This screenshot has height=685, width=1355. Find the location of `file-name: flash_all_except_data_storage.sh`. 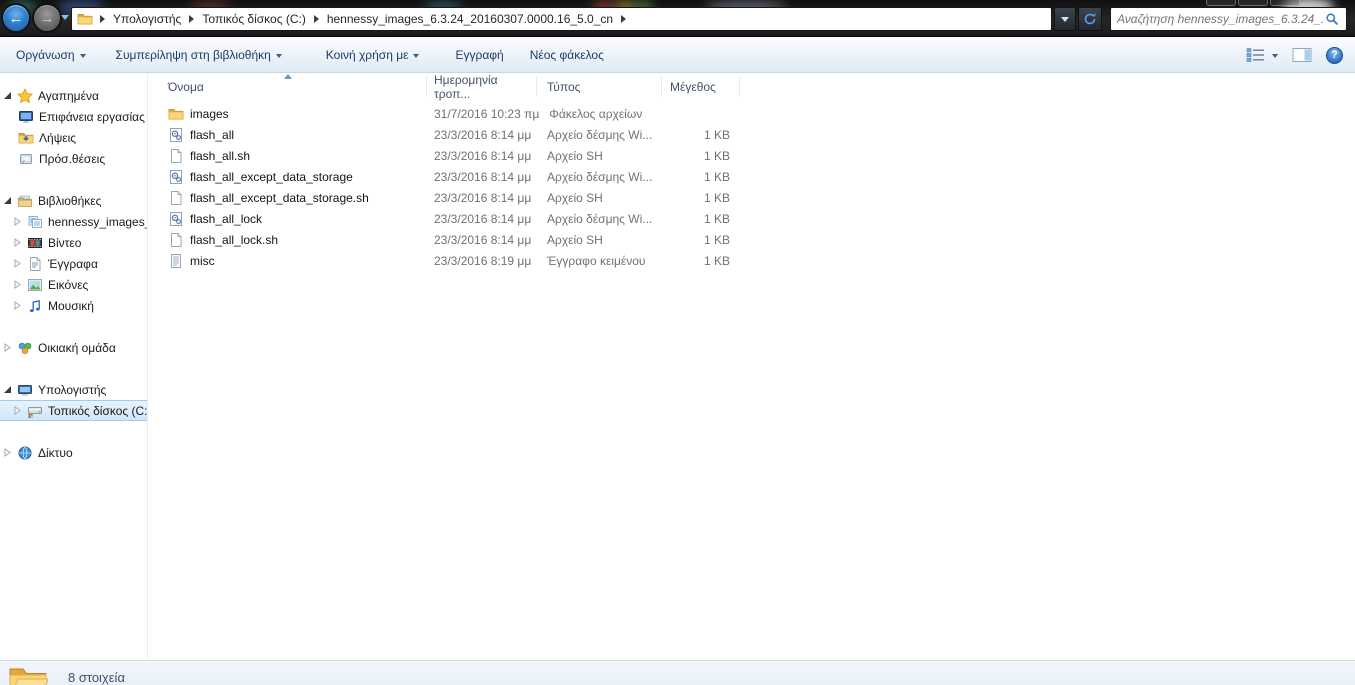

file-name: flash_all_except_data_storage.sh is located at coordinates (279, 197).